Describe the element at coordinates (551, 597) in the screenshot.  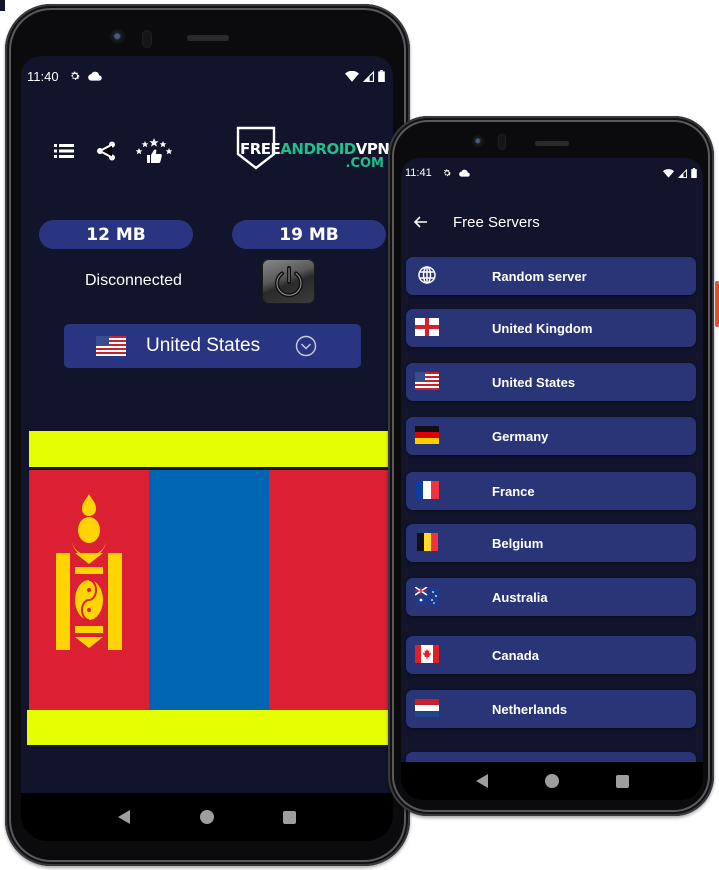
I see `server-item-australia: Australia` at that location.